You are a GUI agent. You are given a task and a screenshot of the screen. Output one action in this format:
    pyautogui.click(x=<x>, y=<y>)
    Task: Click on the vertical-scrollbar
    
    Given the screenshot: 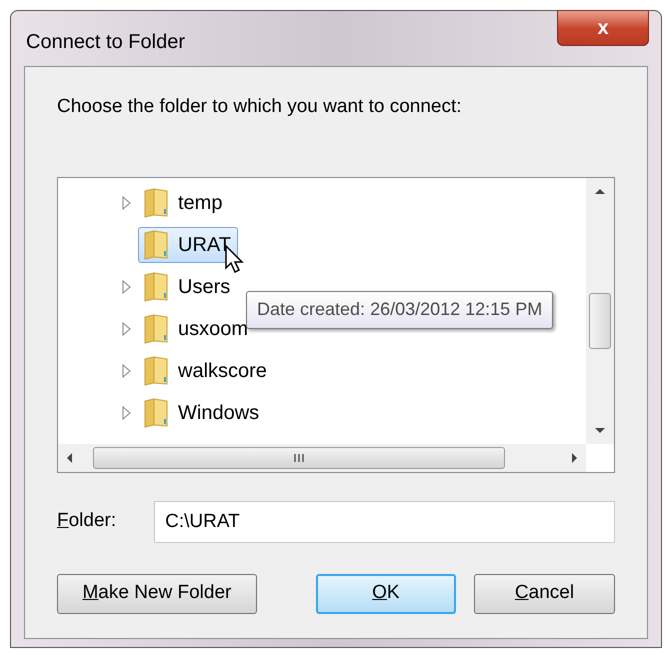 What is the action you would take?
    pyautogui.click(x=600, y=311)
    